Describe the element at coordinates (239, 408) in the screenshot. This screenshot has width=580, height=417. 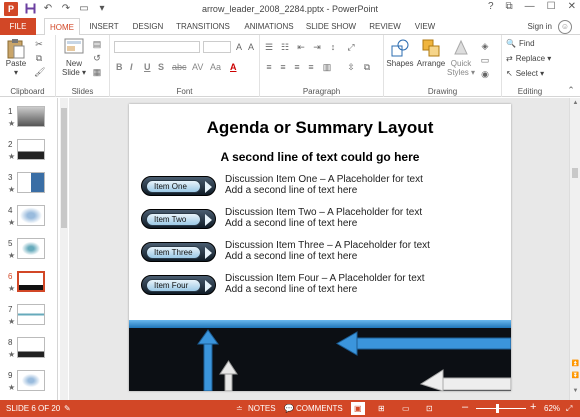
I see `notes-icon: ≐` at that location.